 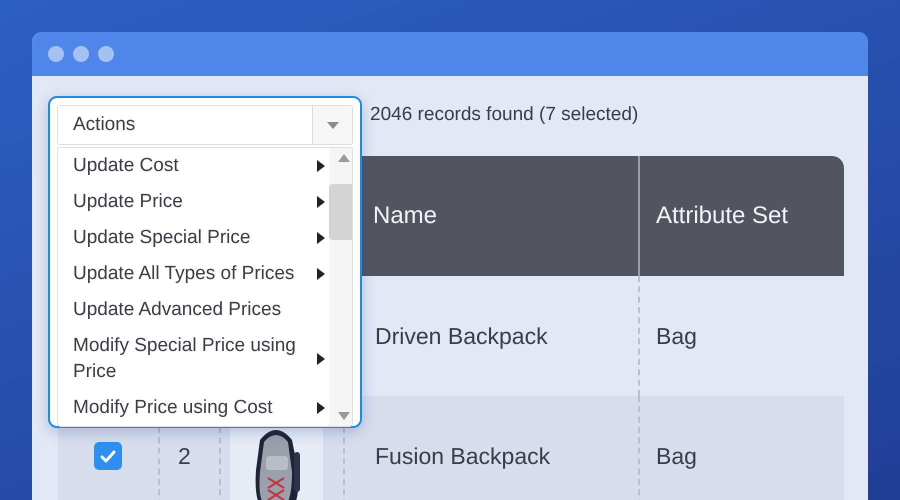 I want to click on check-icon, so click(x=108, y=456).